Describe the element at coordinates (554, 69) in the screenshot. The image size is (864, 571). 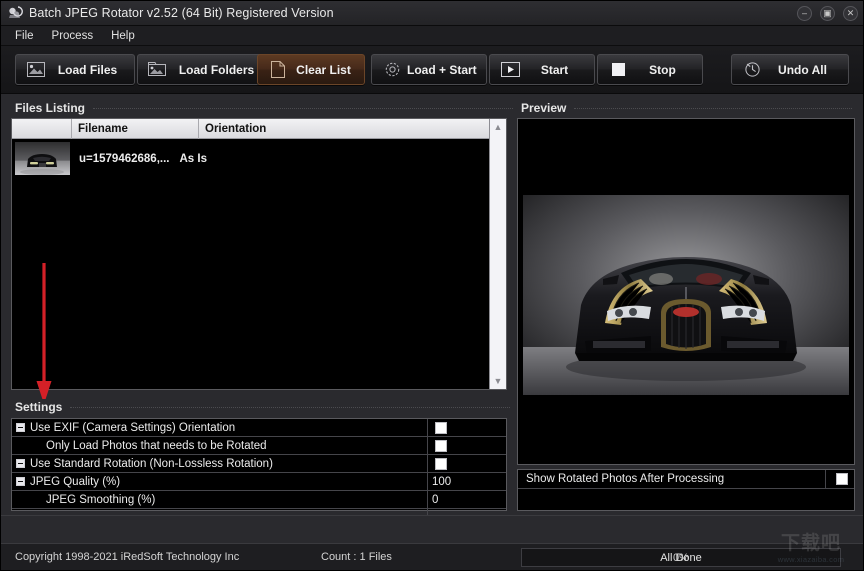
I see `start-label: Start` at that location.